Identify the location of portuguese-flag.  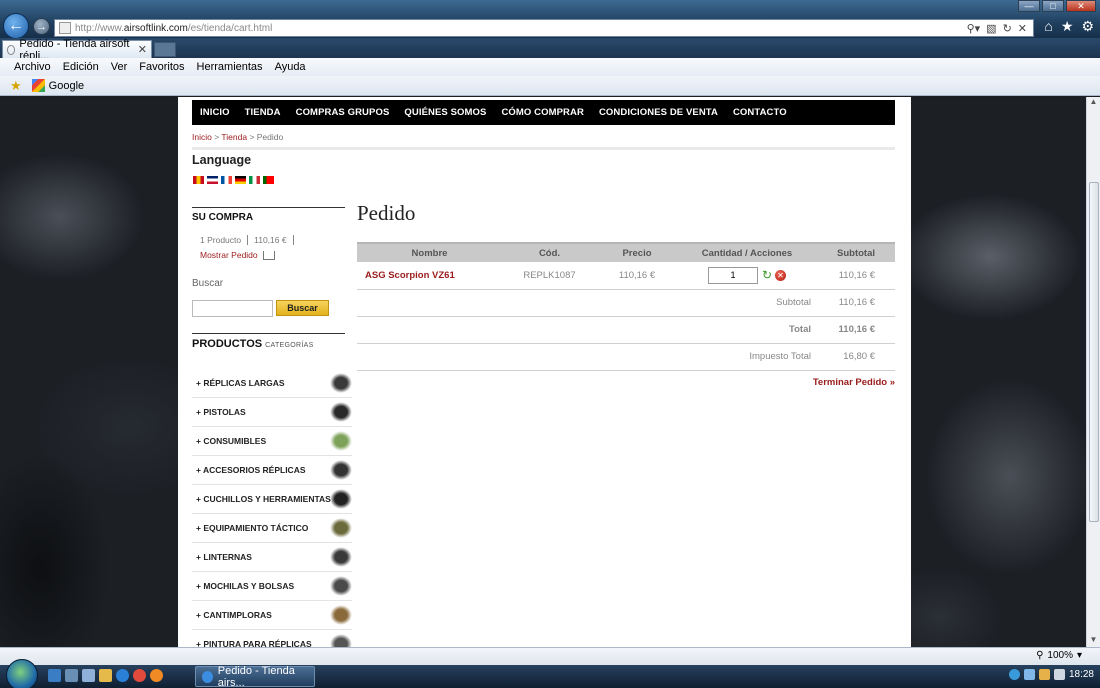
(268, 180).